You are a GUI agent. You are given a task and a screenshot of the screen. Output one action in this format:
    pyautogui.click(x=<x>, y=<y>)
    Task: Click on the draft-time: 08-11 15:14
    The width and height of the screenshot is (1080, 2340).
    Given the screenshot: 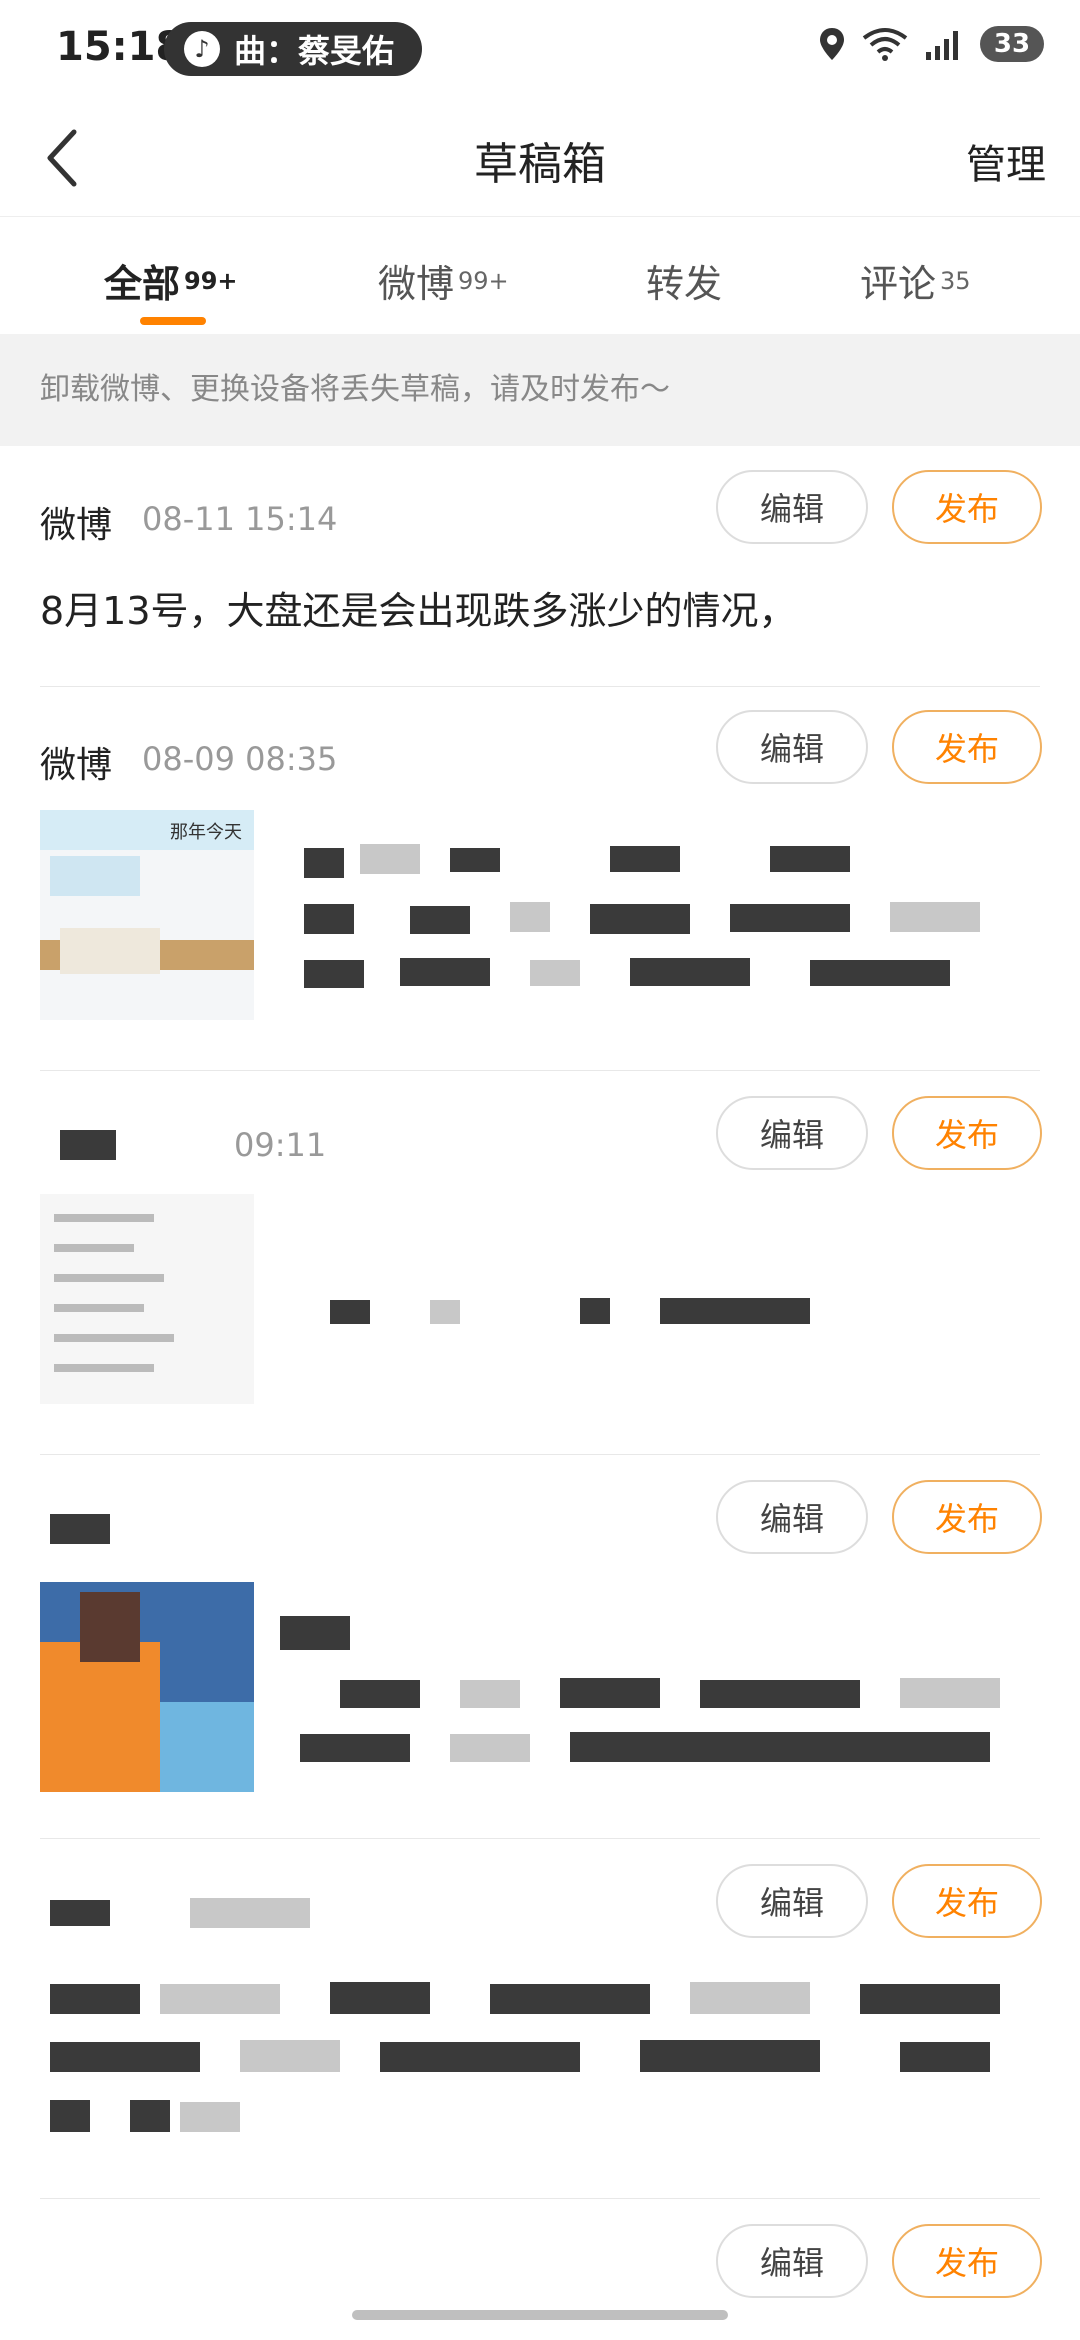 What is the action you would take?
    pyautogui.click(x=240, y=519)
    